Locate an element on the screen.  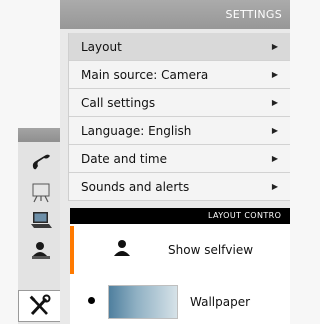
laptop-icon is located at coordinates (41, 220).